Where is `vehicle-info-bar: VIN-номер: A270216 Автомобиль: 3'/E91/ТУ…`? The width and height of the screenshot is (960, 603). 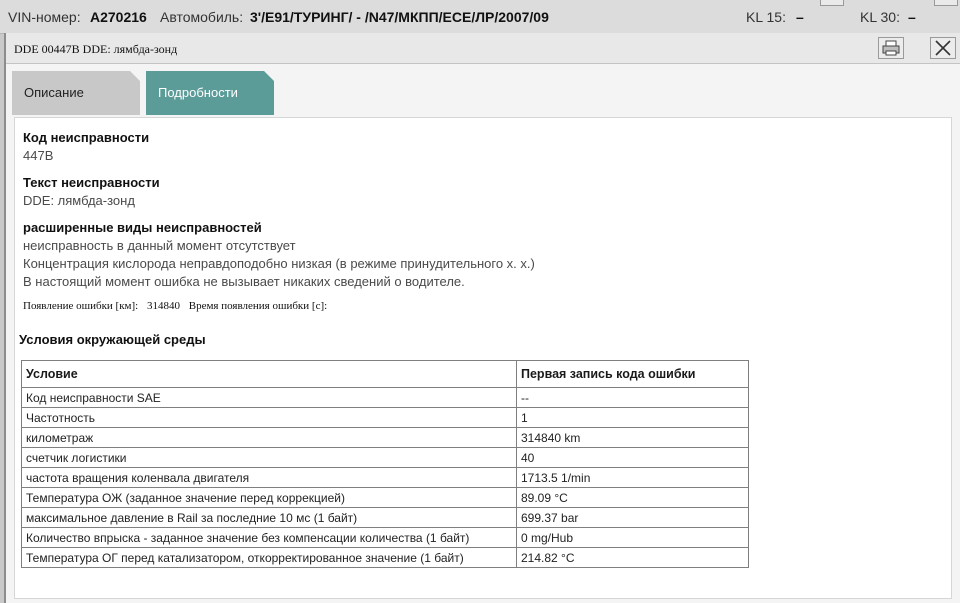 vehicle-info-bar: VIN-номер: A270216 Автомобиль: 3'/E91/ТУ… is located at coordinates (480, 17).